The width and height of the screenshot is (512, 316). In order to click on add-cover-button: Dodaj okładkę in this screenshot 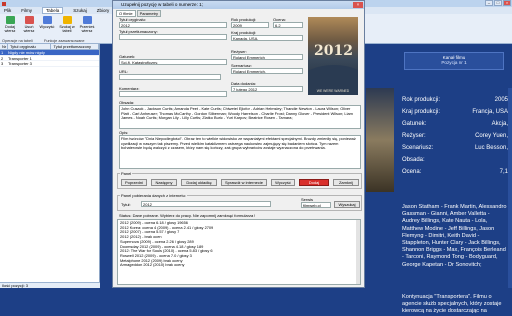, I will do `click(199, 182)`.